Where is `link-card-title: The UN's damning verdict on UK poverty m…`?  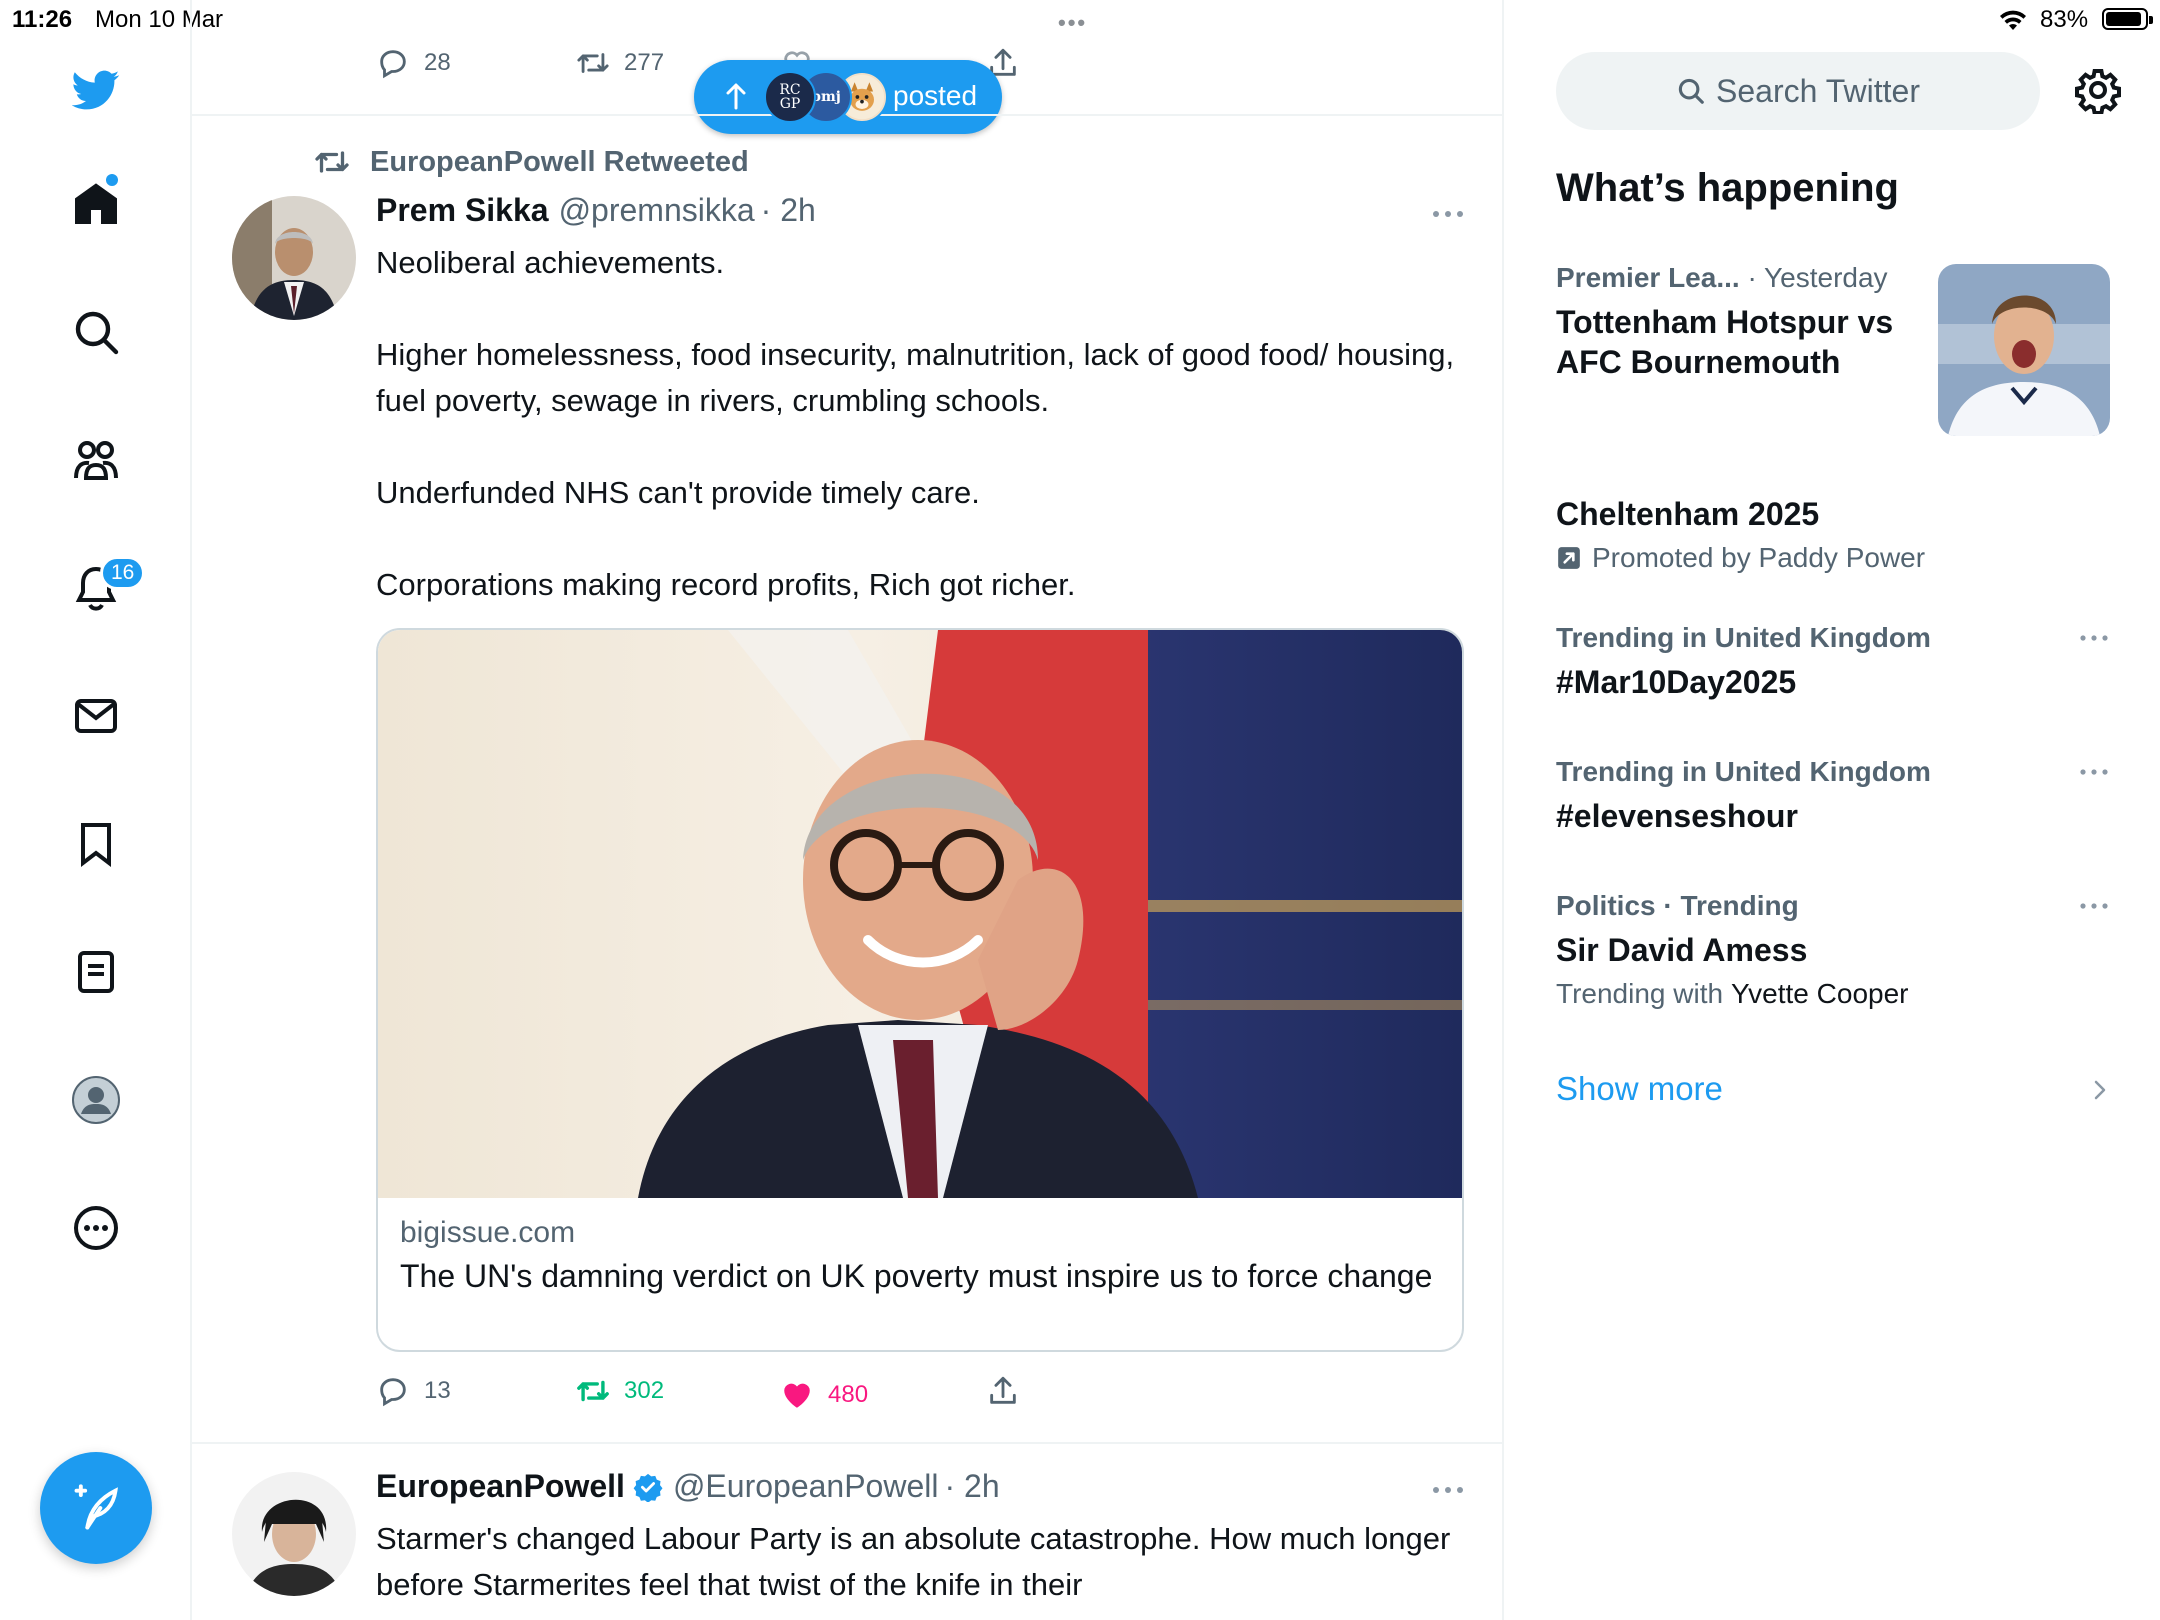 link-card-title: The UN's damning verdict on UK poverty m… is located at coordinates (916, 1276).